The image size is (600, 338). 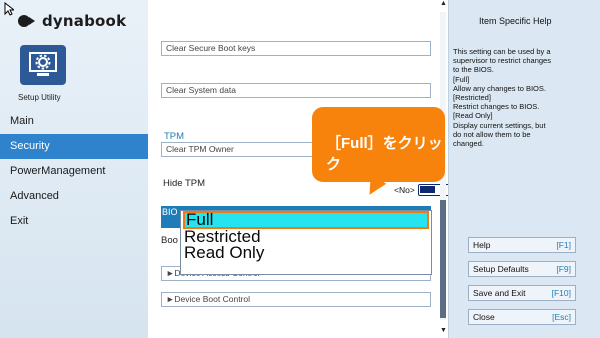 What do you see at coordinates (74, 171) in the screenshot?
I see `sidebar-item-powermanagement: PowerManagement` at bounding box center [74, 171].